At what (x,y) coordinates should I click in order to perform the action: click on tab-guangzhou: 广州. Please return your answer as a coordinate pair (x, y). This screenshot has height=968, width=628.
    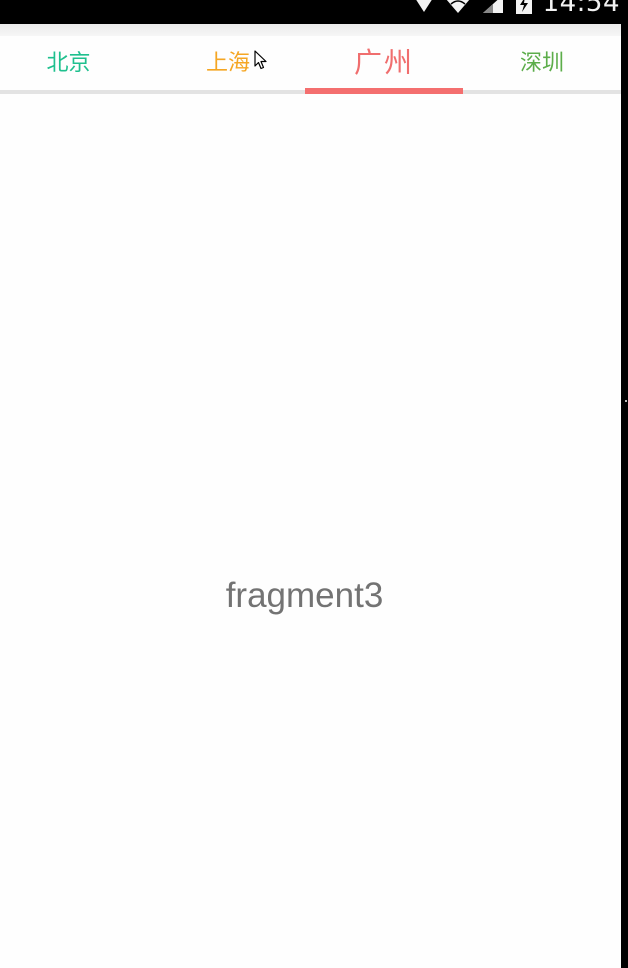
    Looking at the image, I should click on (384, 61).